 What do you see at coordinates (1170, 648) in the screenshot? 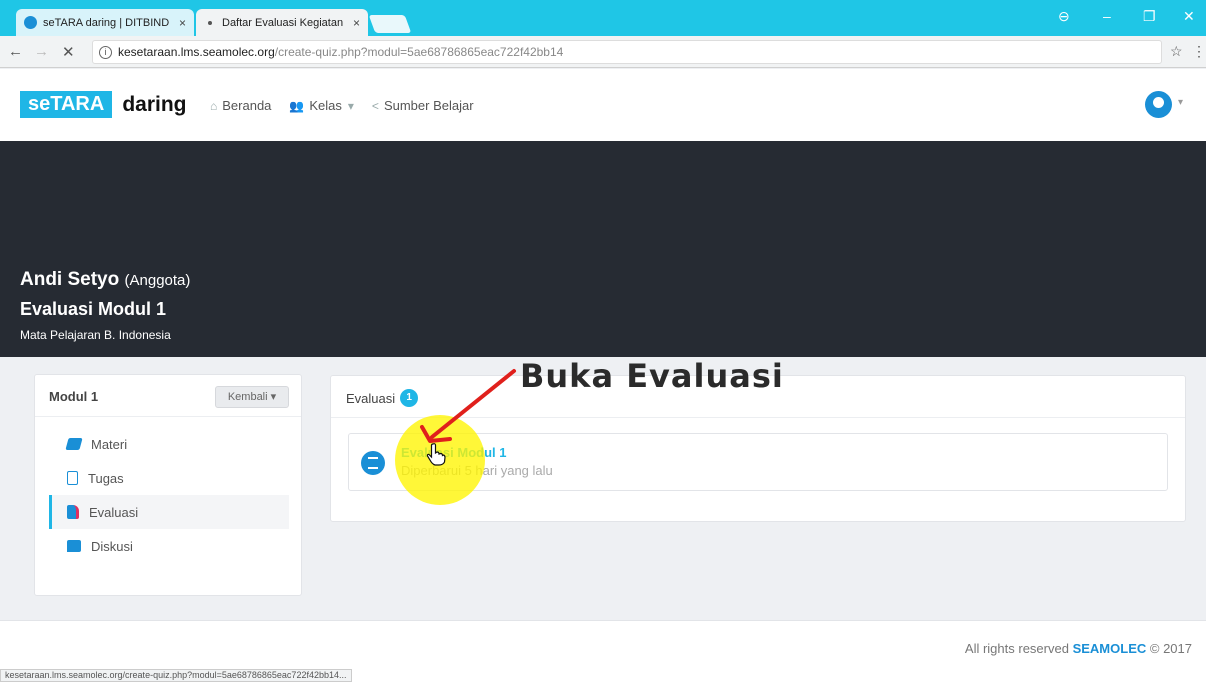
I see `copyright-suffix: © 2017` at bounding box center [1170, 648].